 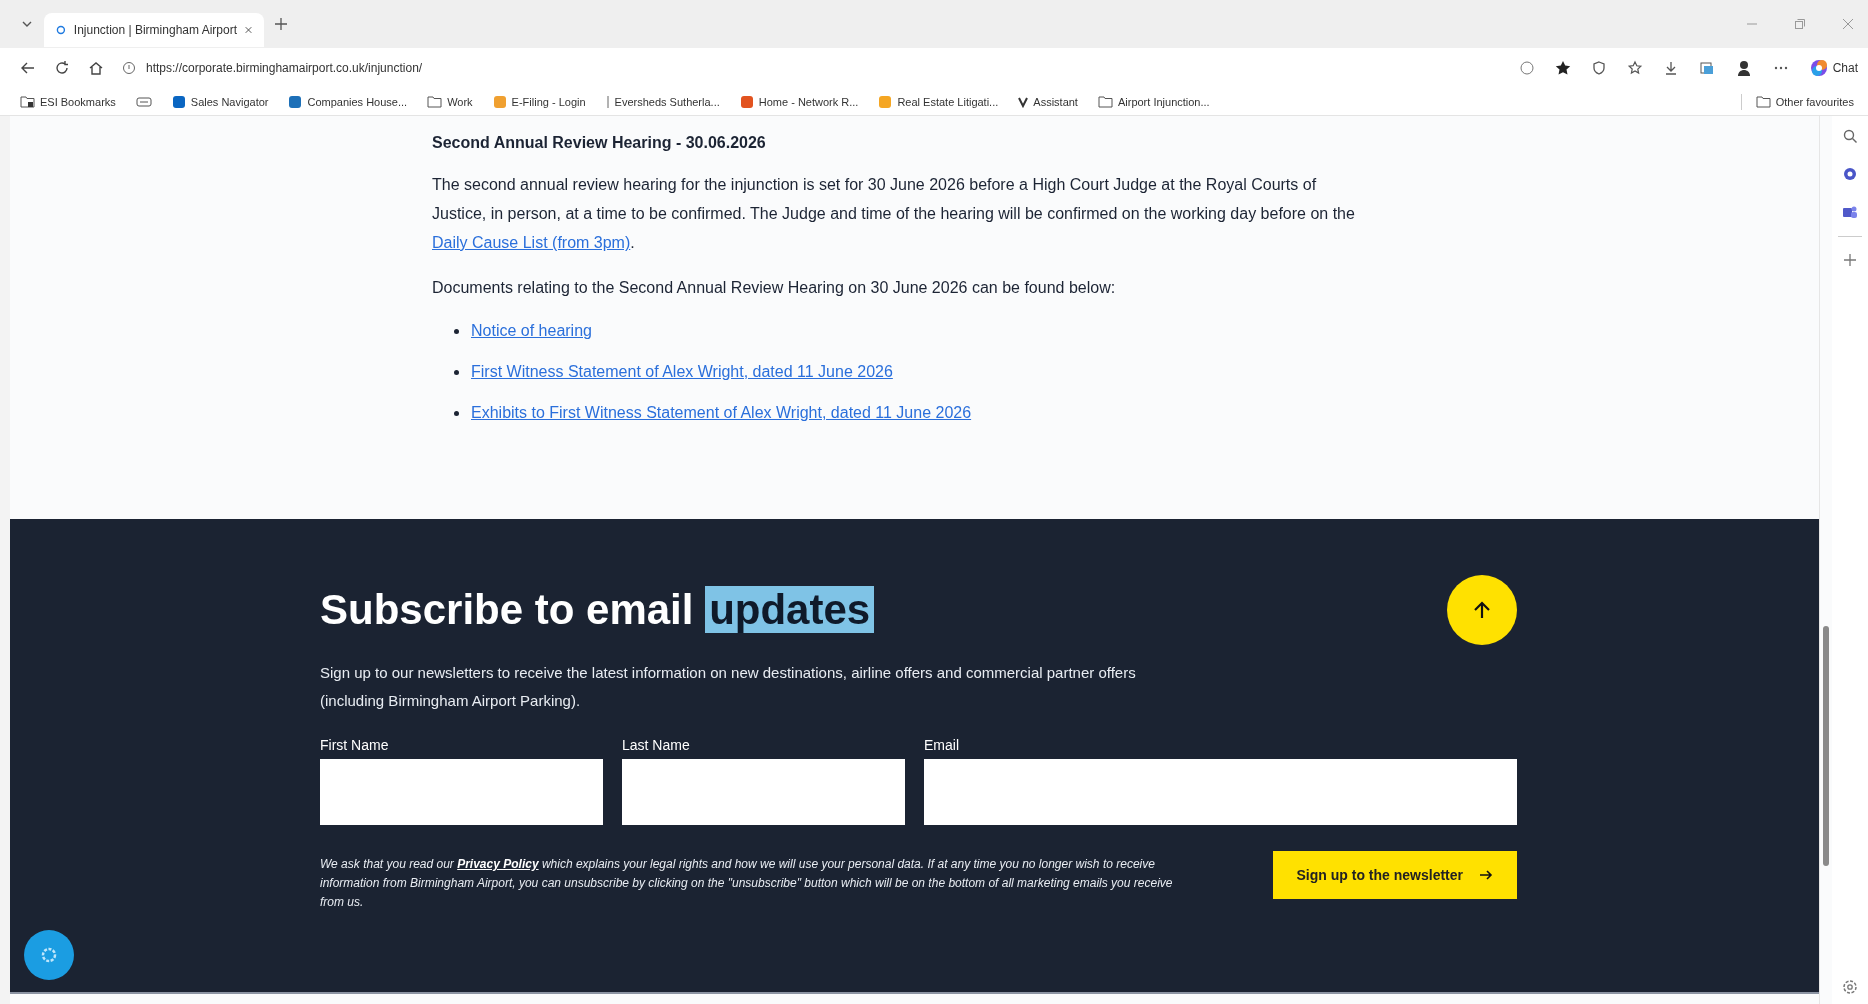 I want to click on browser-tab: Injunction | Birmingham Airport, so click(x=154, y=30).